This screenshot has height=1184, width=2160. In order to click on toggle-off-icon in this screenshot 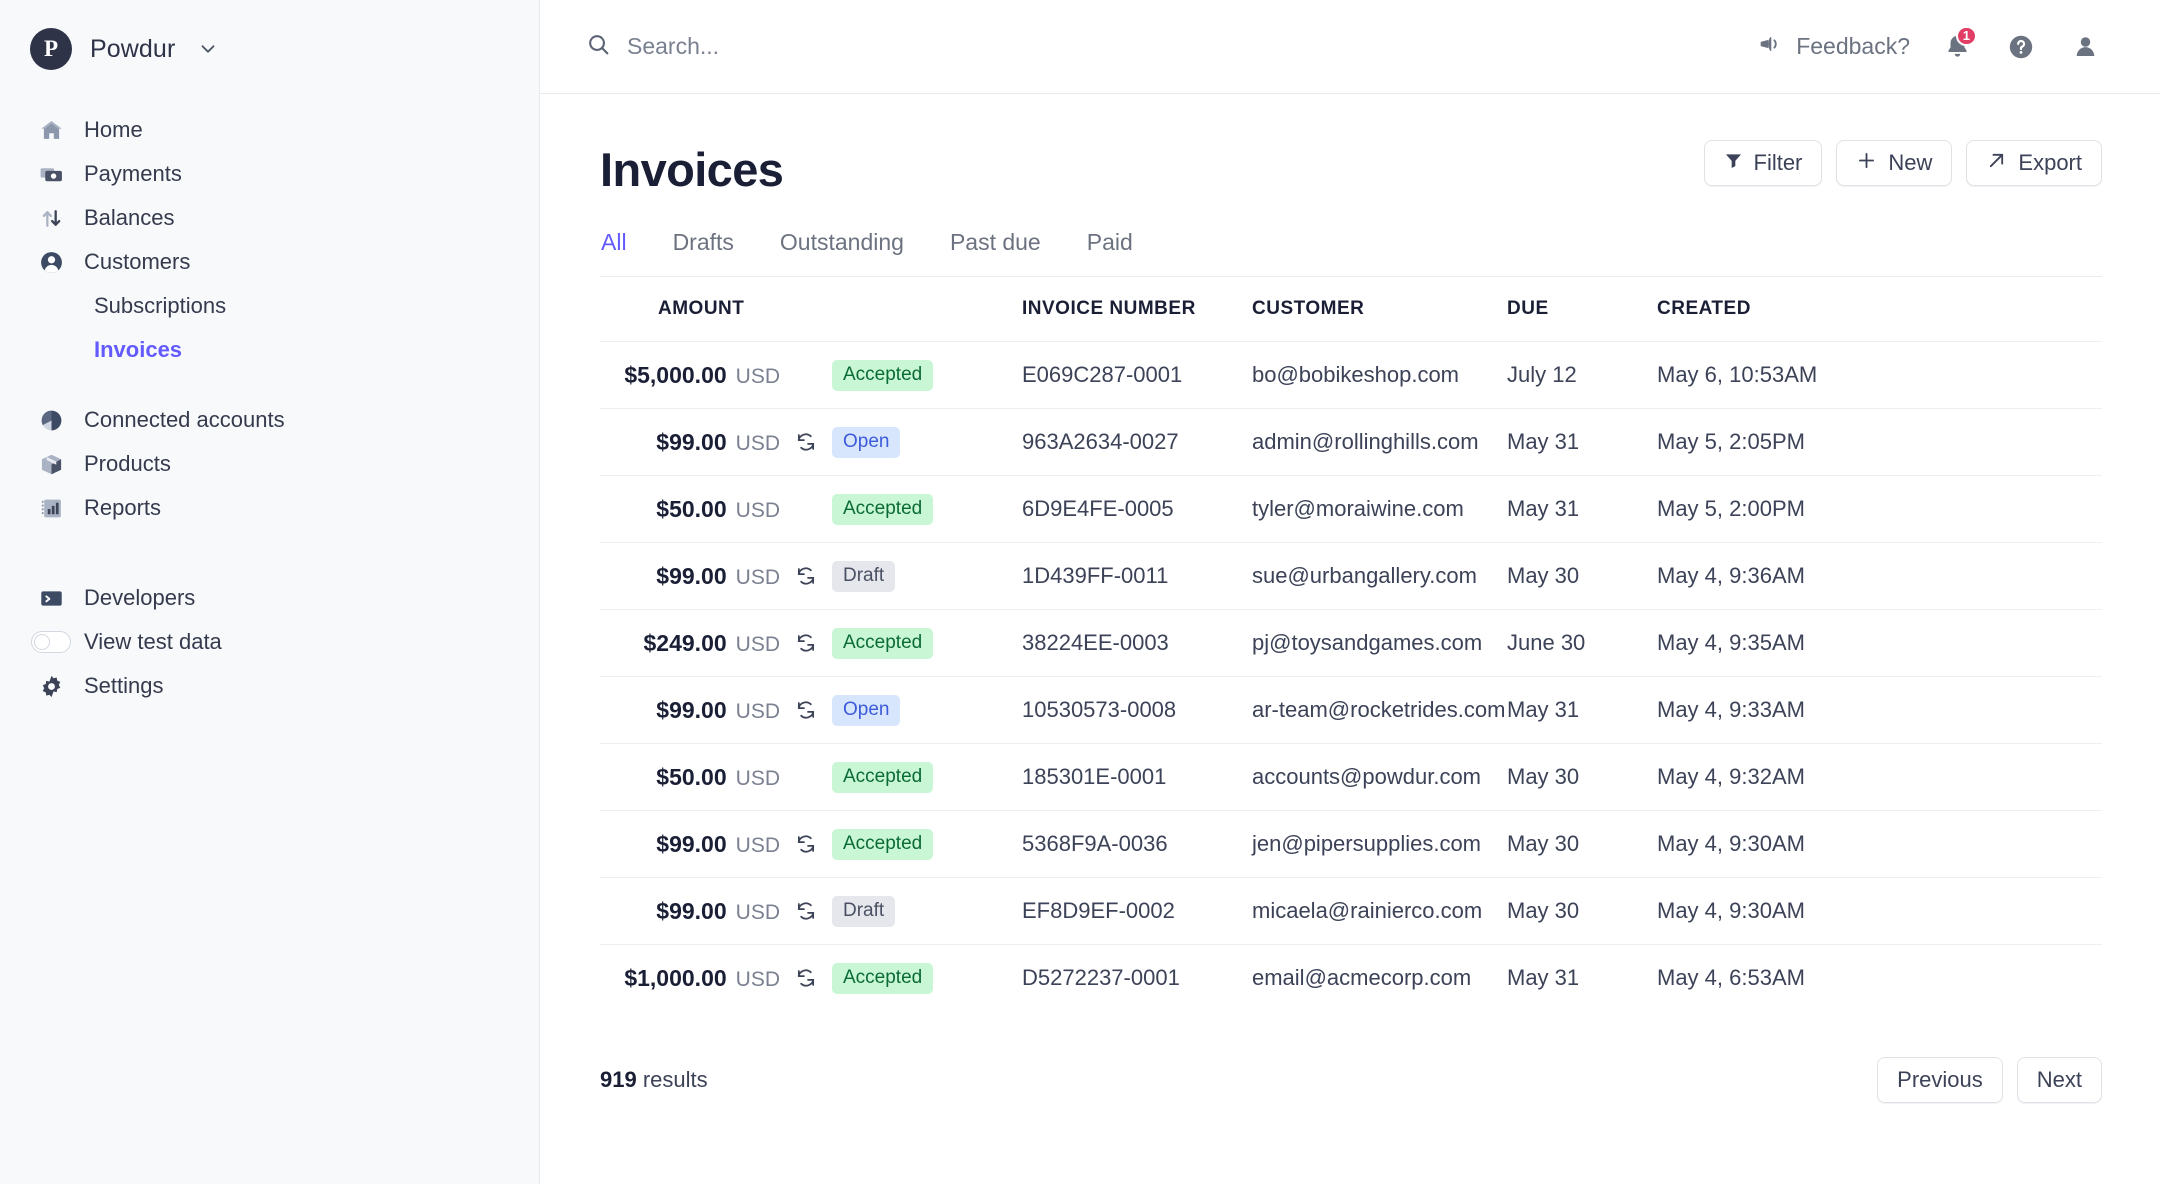, I will do `click(51, 642)`.